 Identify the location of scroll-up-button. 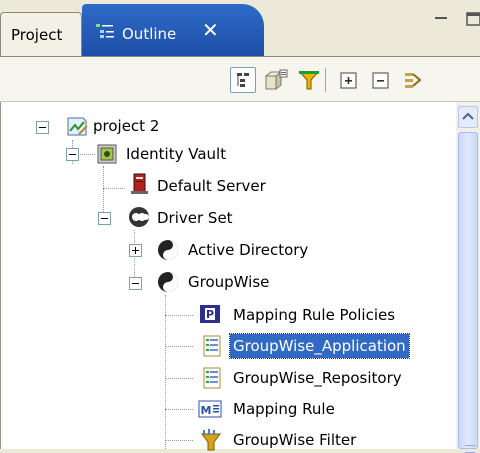
(468, 117).